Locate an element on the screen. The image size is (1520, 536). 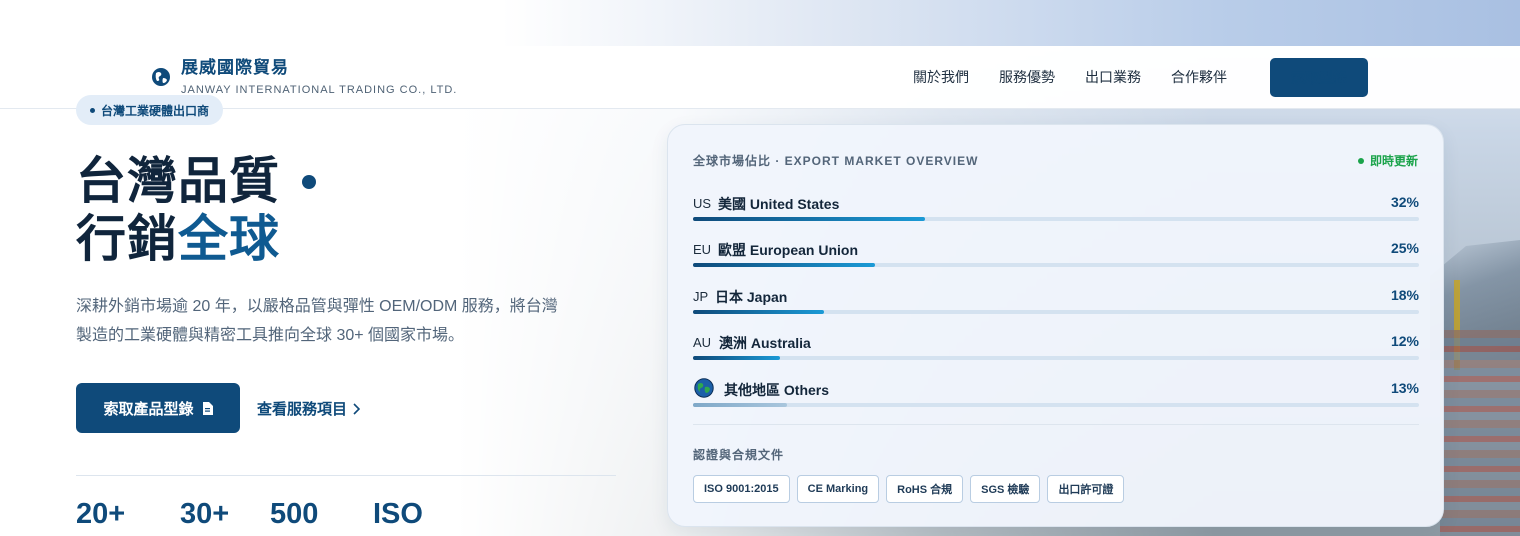
header-catalog-button: 索取型錄 is located at coordinates (1319, 77).